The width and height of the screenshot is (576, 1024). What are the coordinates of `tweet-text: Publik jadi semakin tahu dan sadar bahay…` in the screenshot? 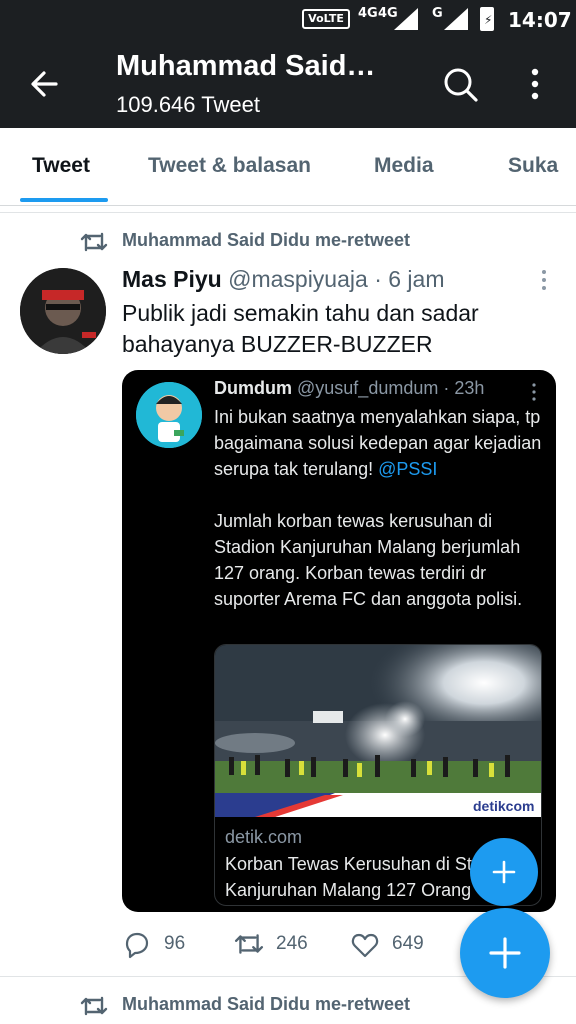 It's located at (300, 328).